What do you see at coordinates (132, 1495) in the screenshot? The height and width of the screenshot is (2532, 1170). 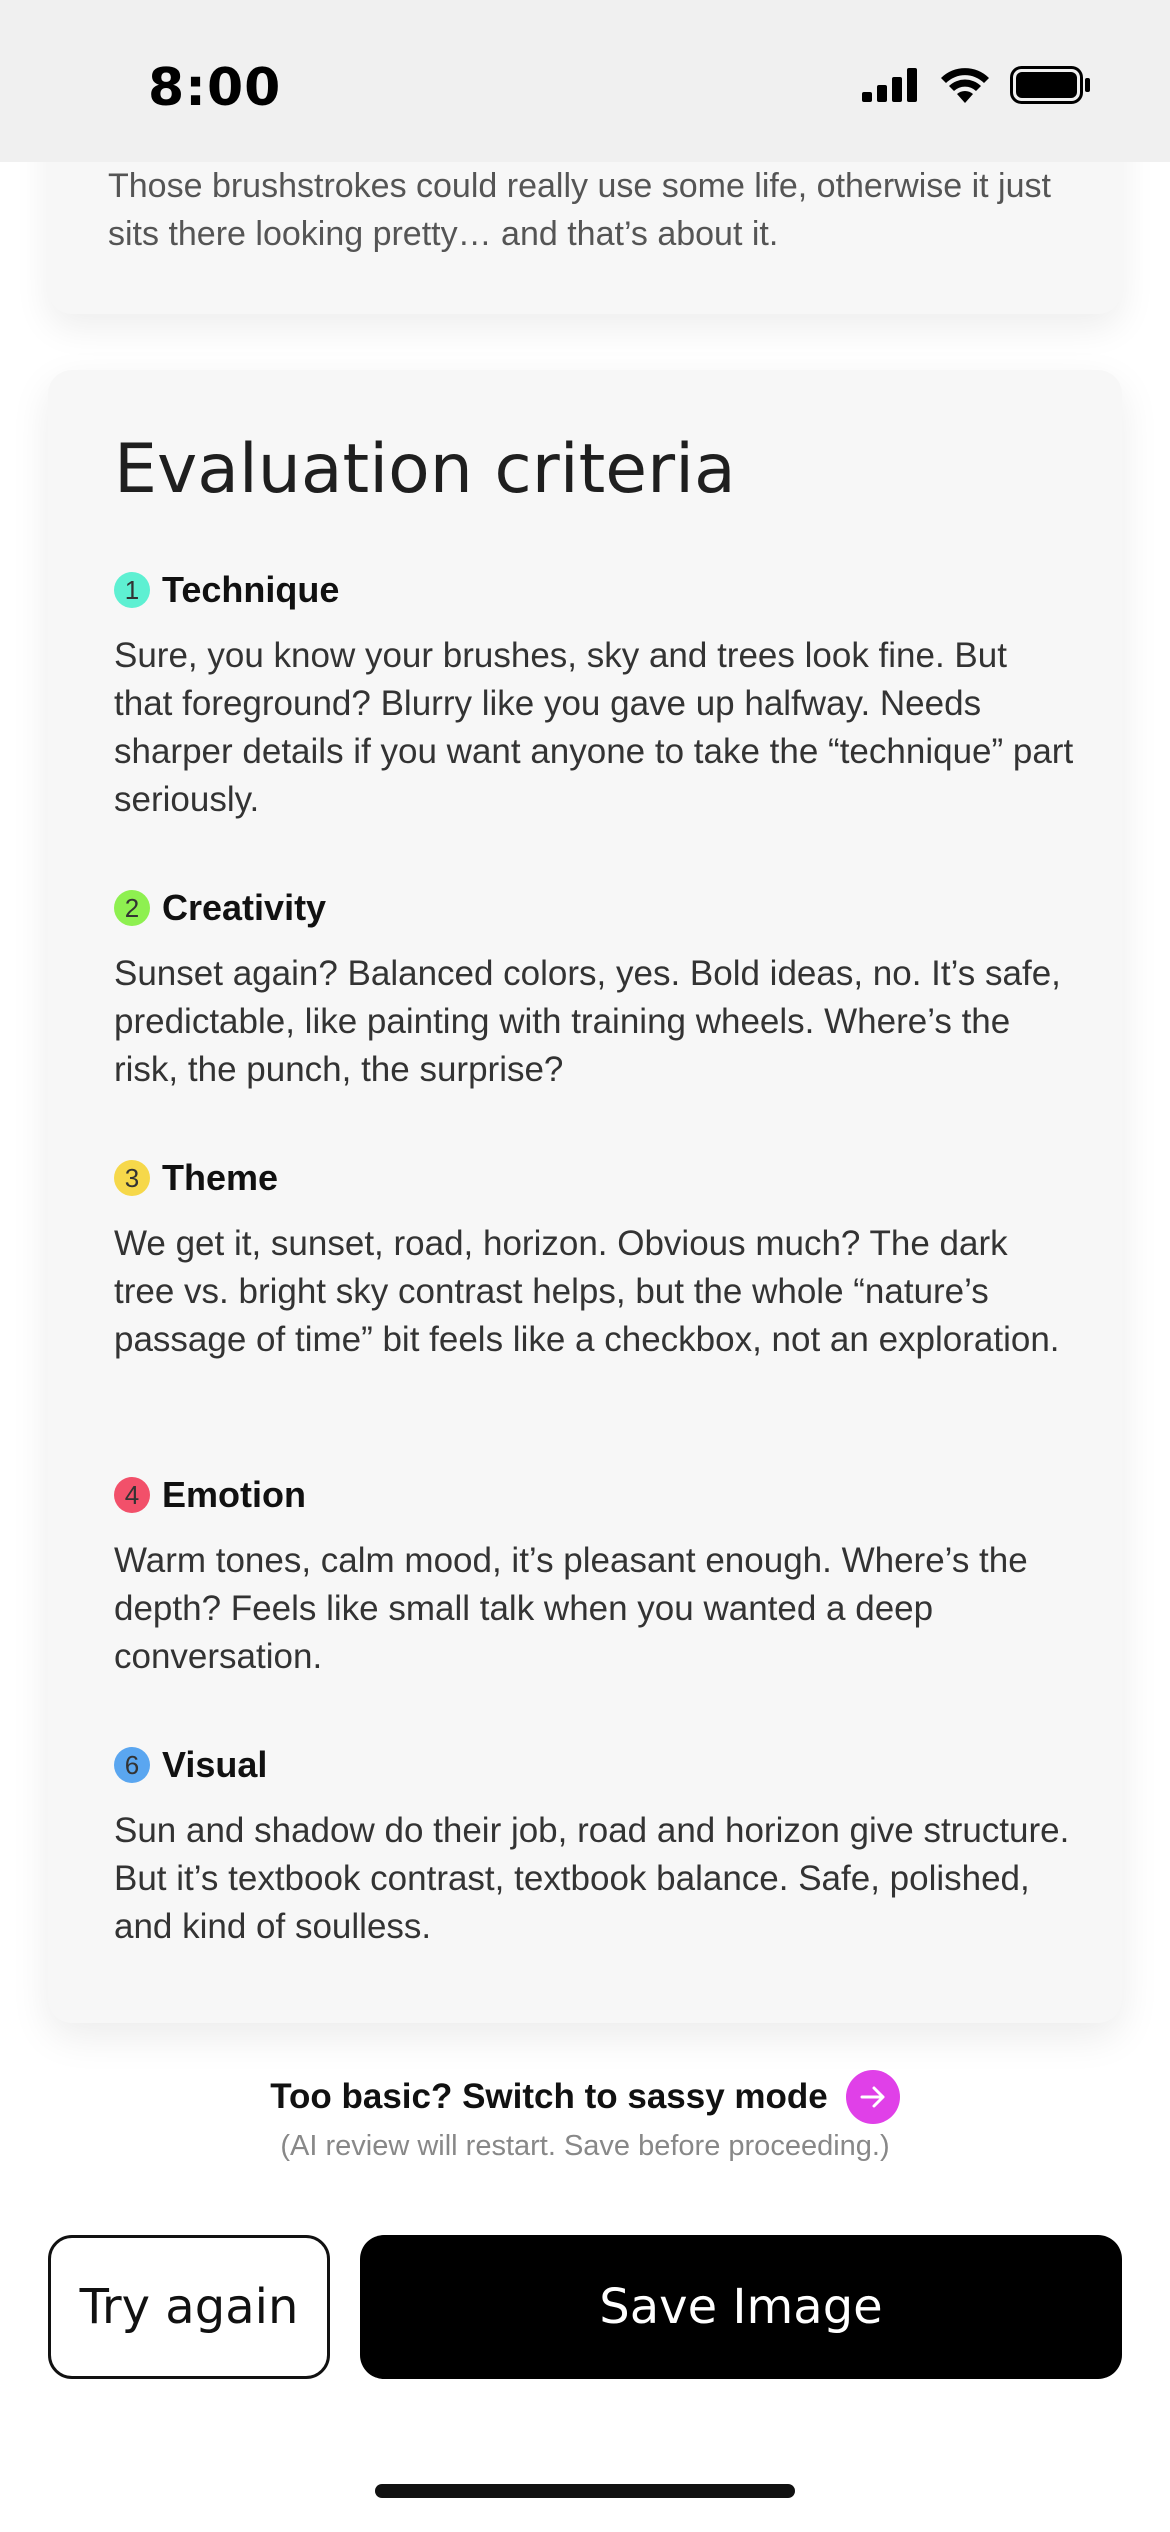 I see `criterion-number-badge: 4` at bounding box center [132, 1495].